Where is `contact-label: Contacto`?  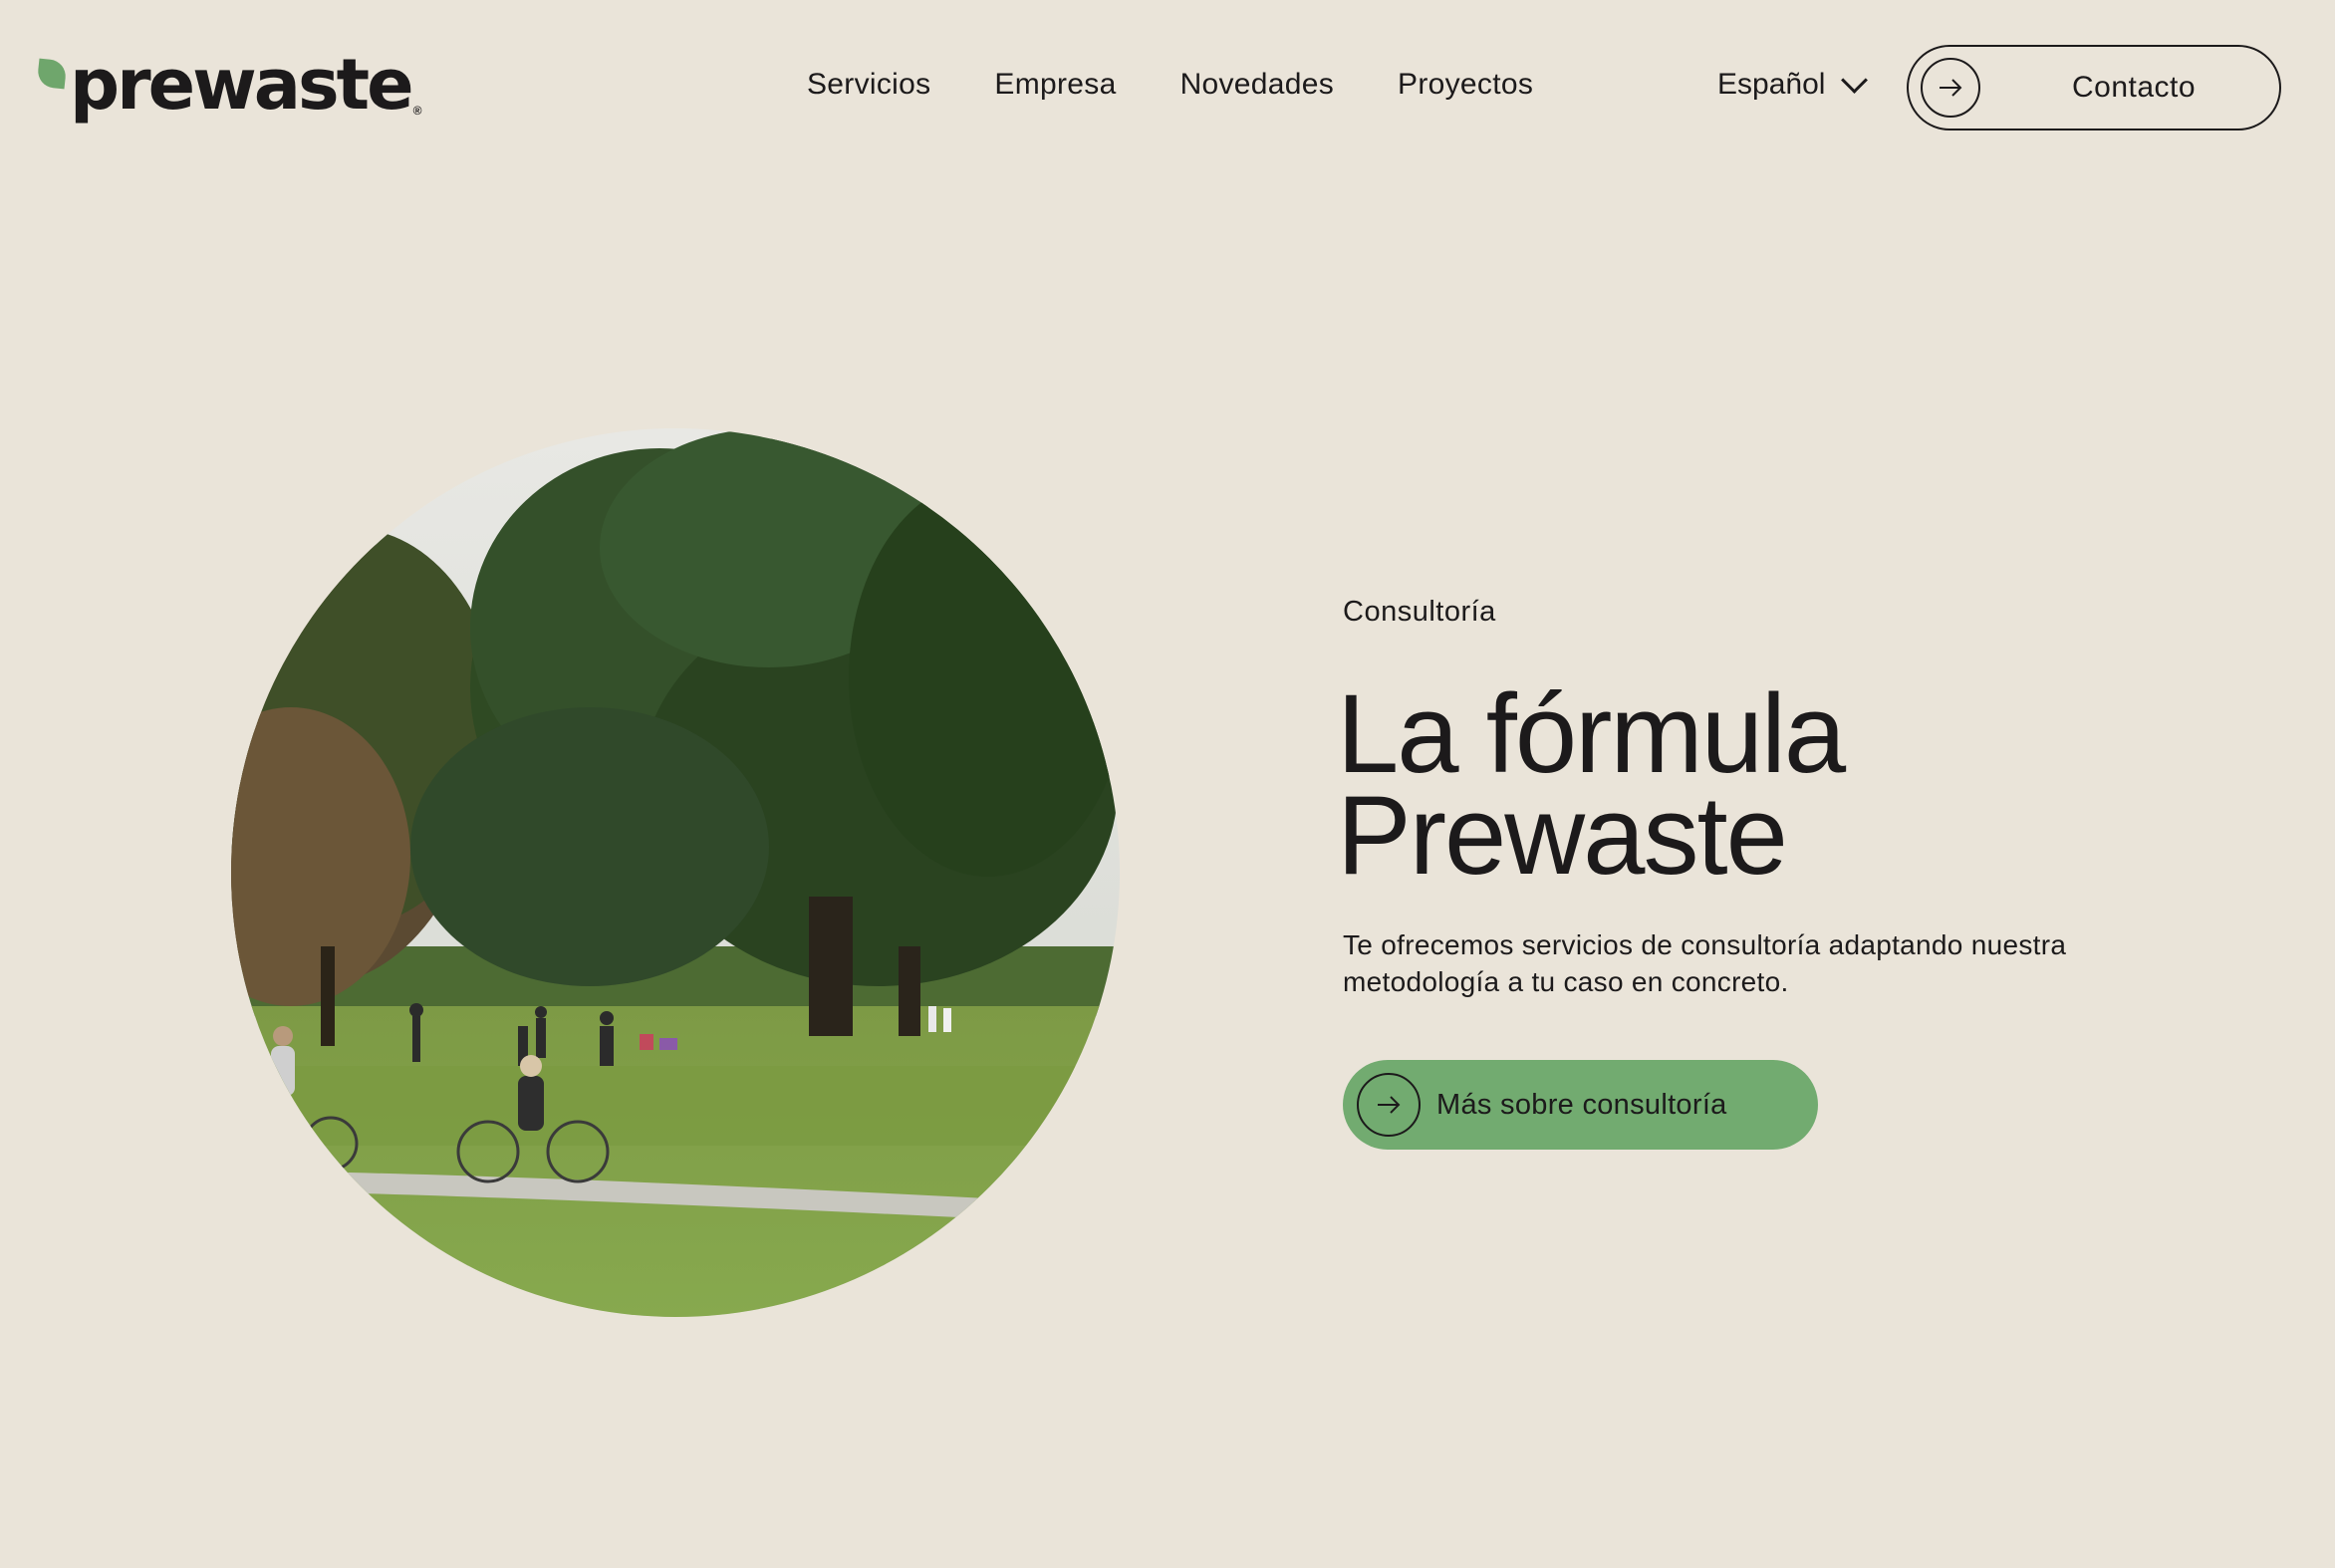
contact-label: Contacto is located at coordinates (2134, 87).